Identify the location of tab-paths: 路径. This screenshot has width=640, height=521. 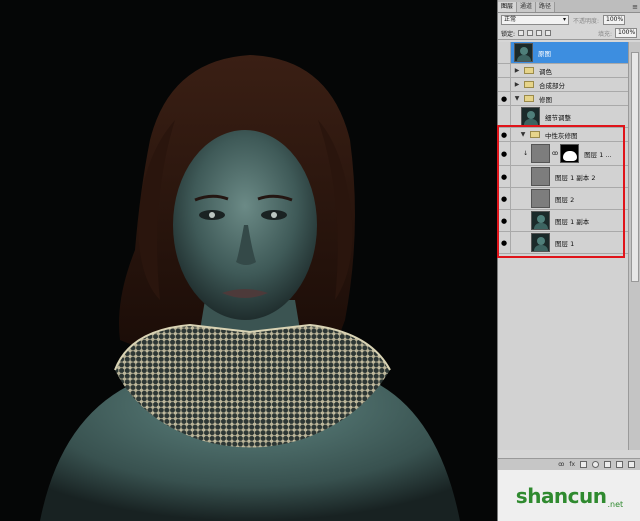
(546, 7).